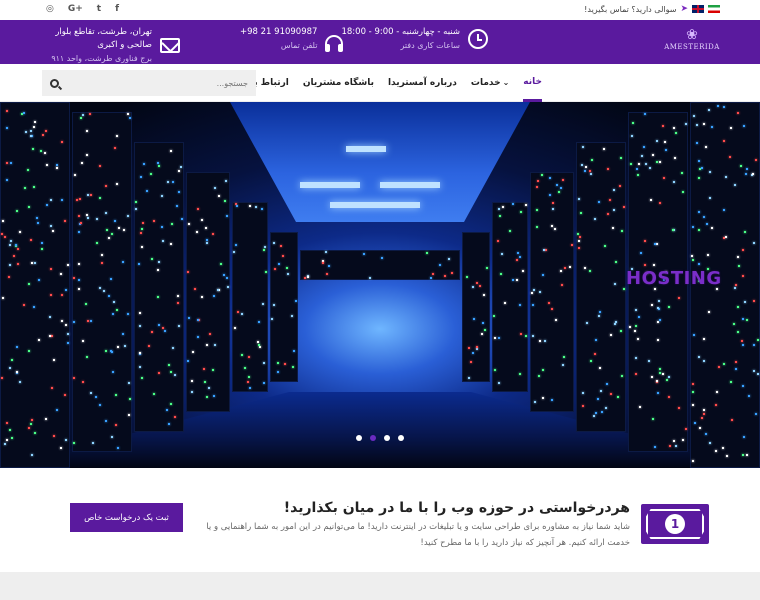  I want to click on language-and-contact: ➤ سوالی دارید؟ تماس بگیرید!, so click(652, 9).